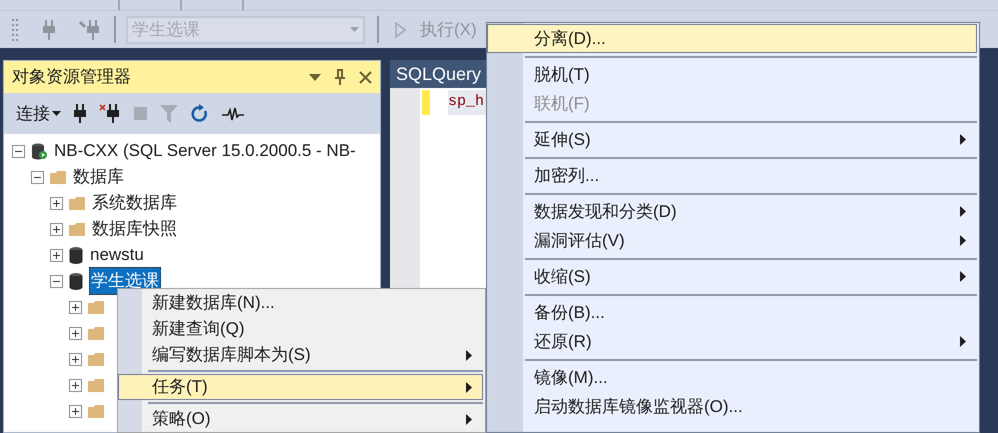  What do you see at coordinates (300, 329) in the screenshot?
I see `menu-item: 新建查询(Q)` at bounding box center [300, 329].